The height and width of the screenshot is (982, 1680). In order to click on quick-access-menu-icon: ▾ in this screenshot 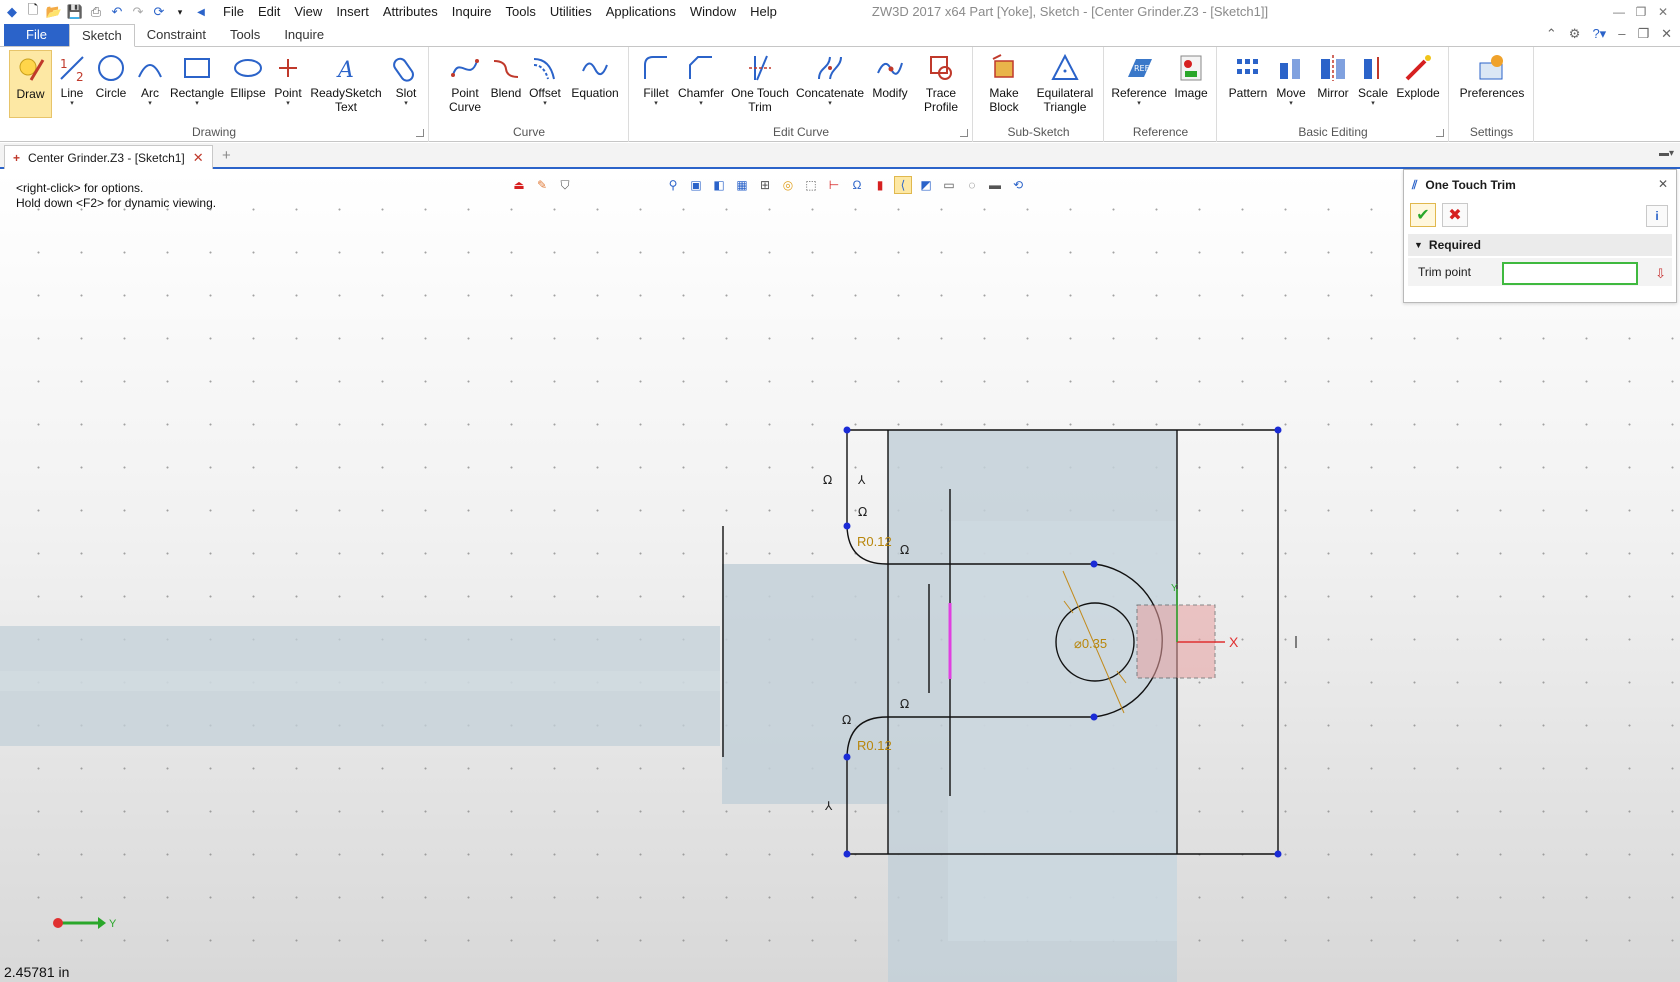, I will do `click(180, 12)`.